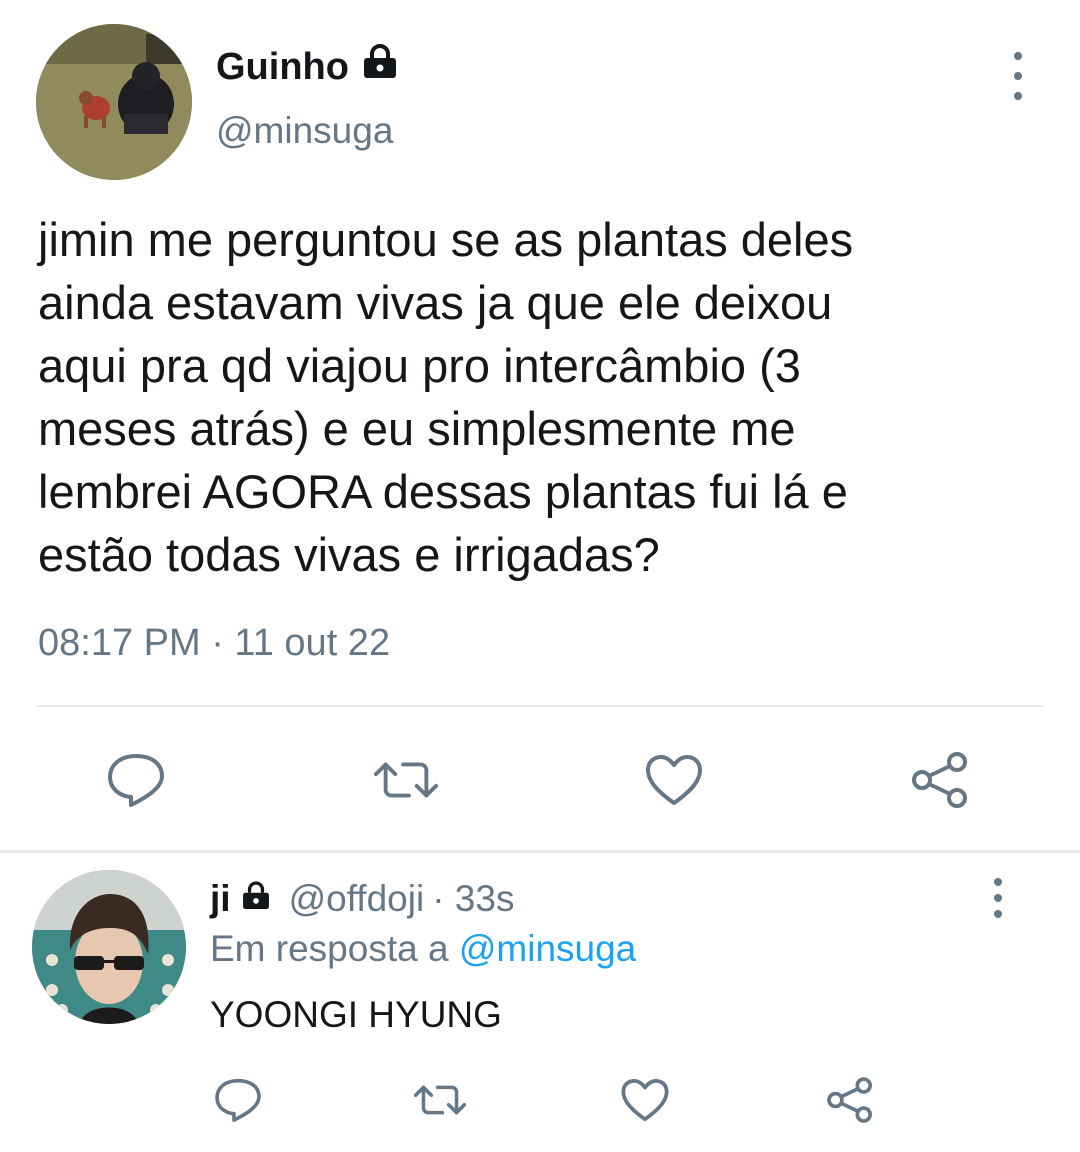  Describe the element at coordinates (304, 131) in the screenshot. I see `handle: @minsuga` at that location.